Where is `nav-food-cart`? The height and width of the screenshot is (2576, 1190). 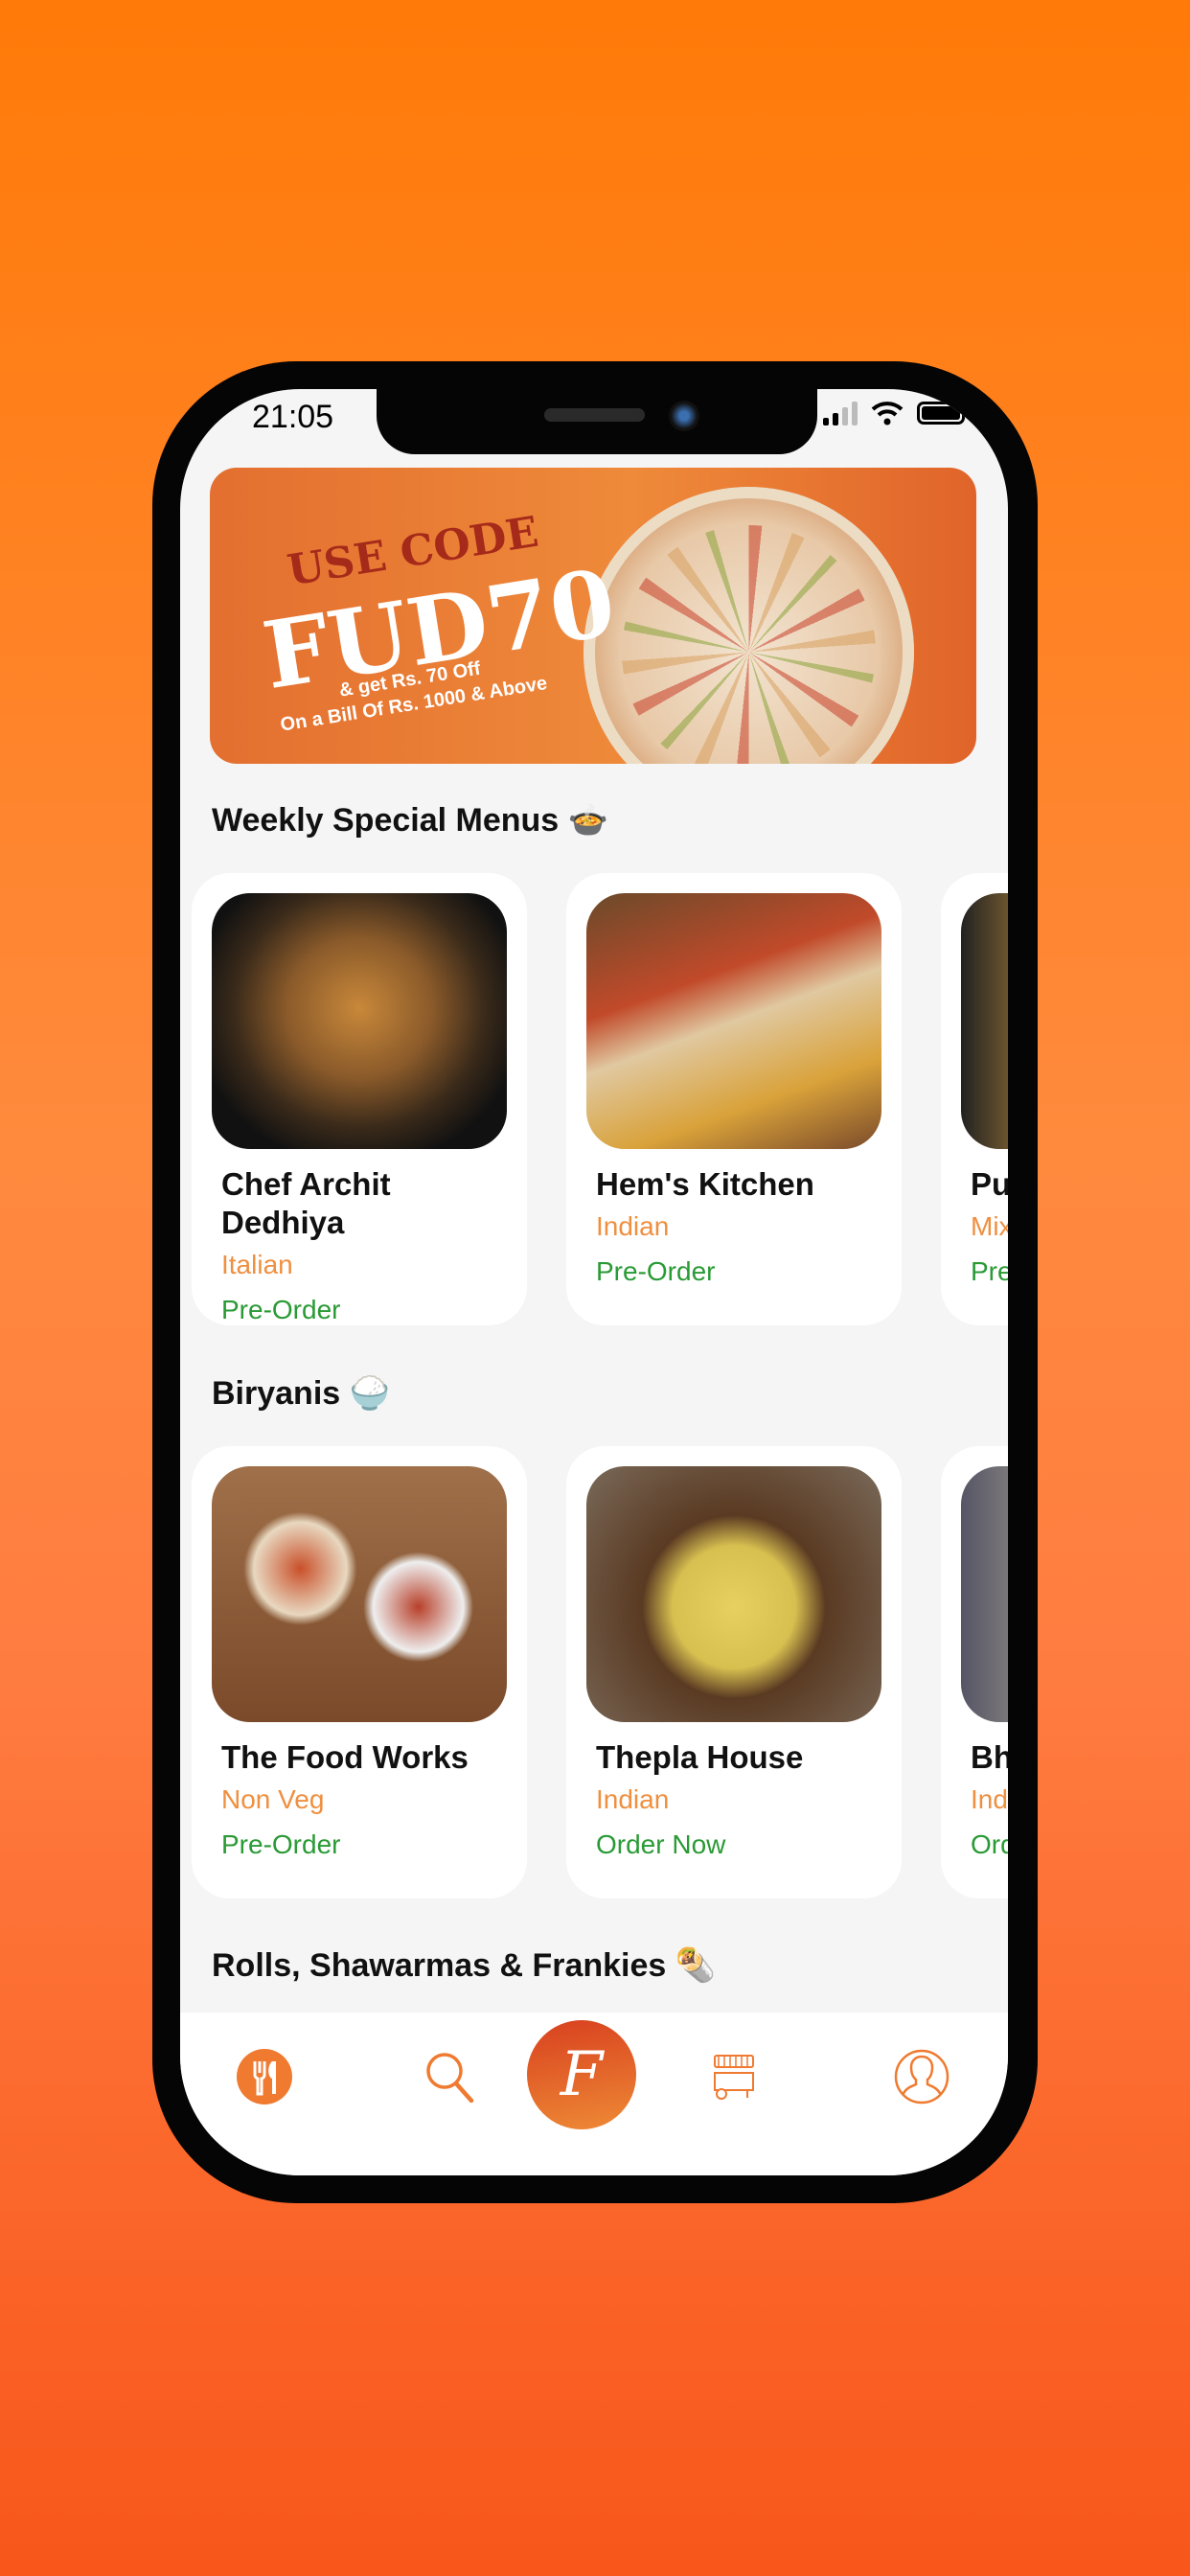
nav-food-cart is located at coordinates (733, 2076).